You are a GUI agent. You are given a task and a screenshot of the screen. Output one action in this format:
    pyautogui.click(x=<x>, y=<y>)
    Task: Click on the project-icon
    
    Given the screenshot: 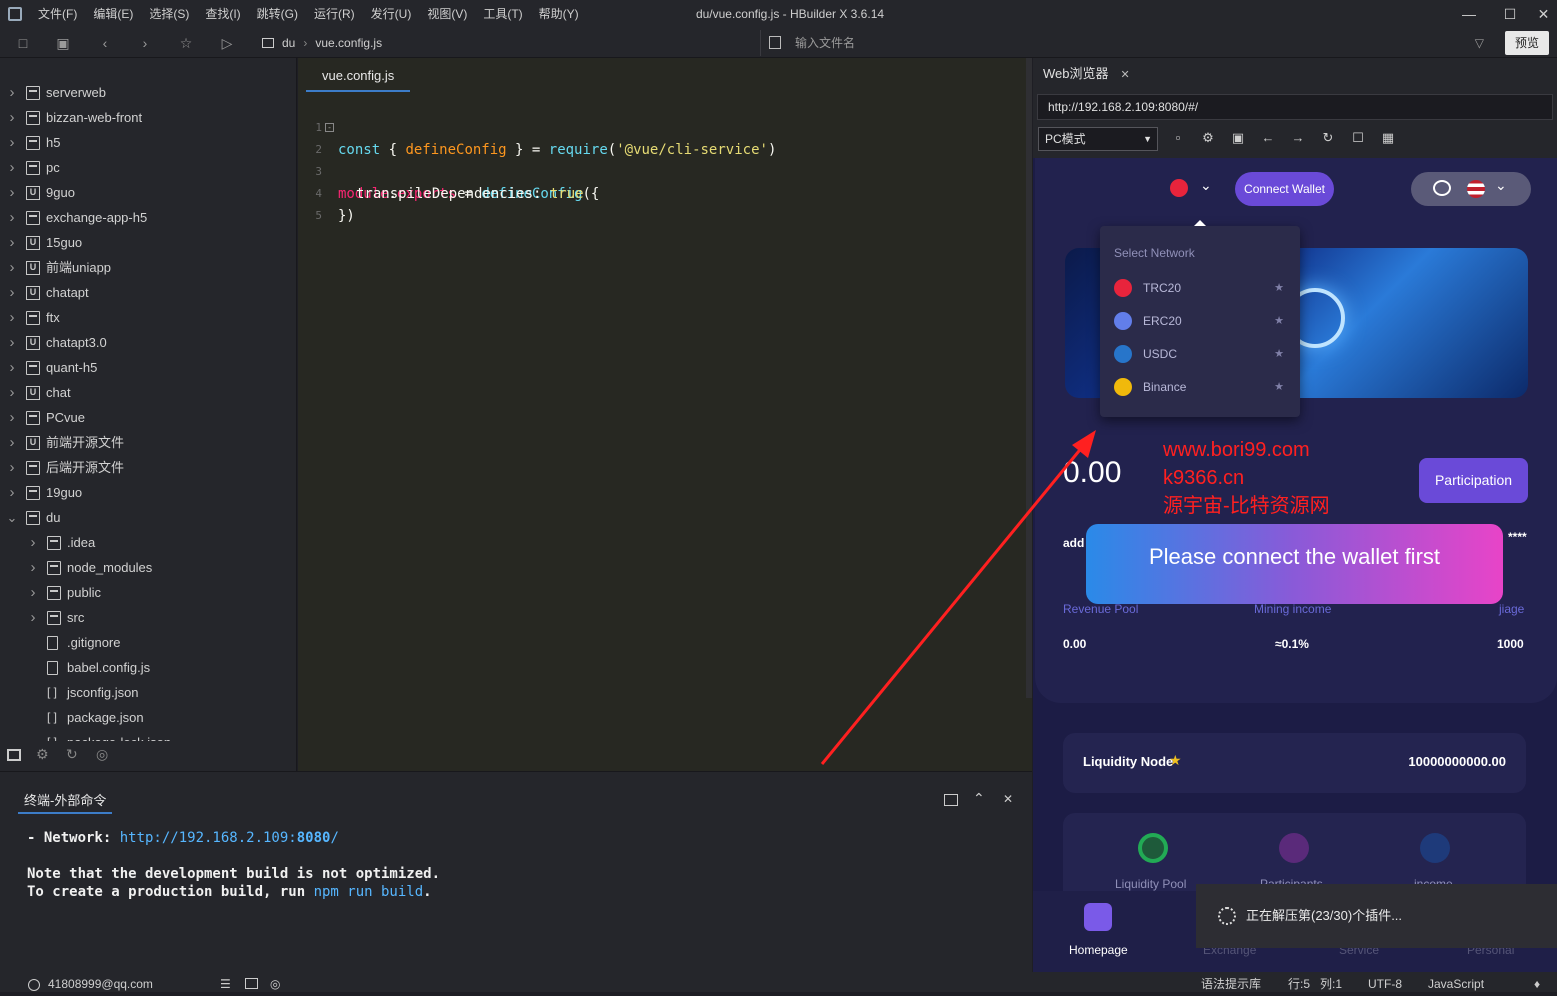 What is the action you would take?
    pyautogui.click(x=14, y=755)
    